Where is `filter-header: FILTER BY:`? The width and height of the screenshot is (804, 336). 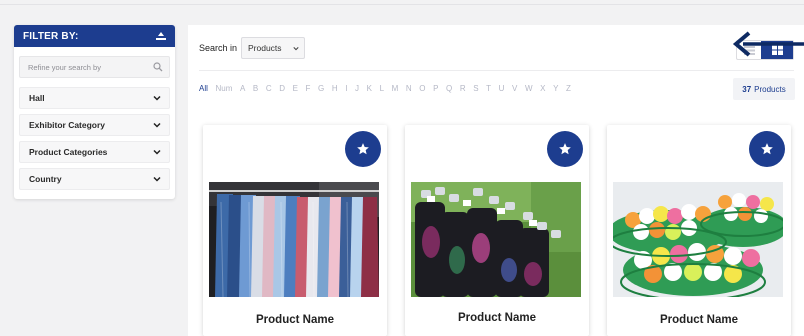 filter-header: FILTER BY: is located at coordinates (94, 36).